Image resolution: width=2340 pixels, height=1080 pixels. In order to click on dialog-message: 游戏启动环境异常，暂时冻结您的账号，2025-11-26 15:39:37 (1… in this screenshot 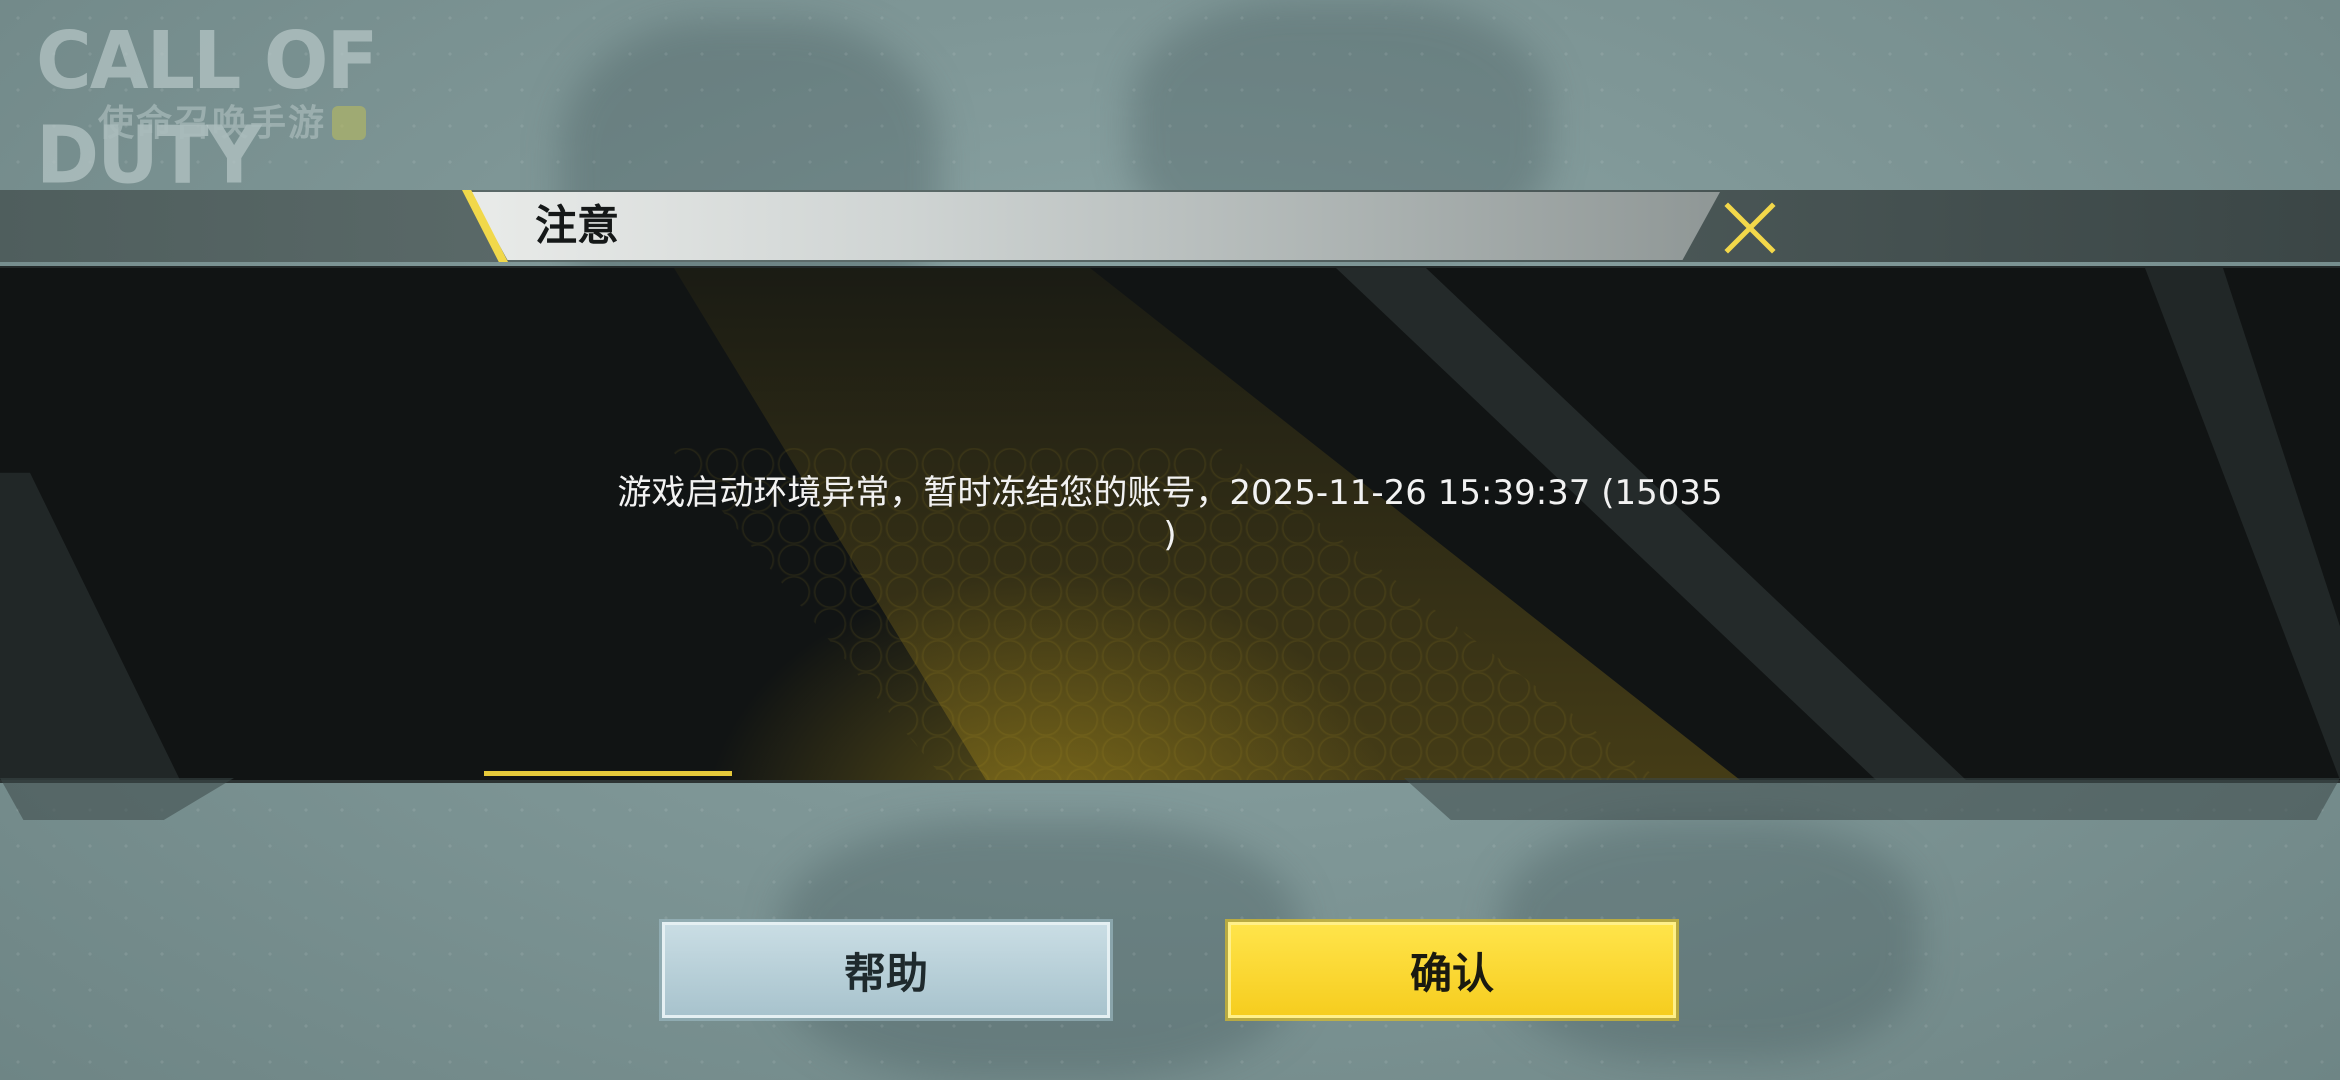, I will do `click(1170, 514)`.